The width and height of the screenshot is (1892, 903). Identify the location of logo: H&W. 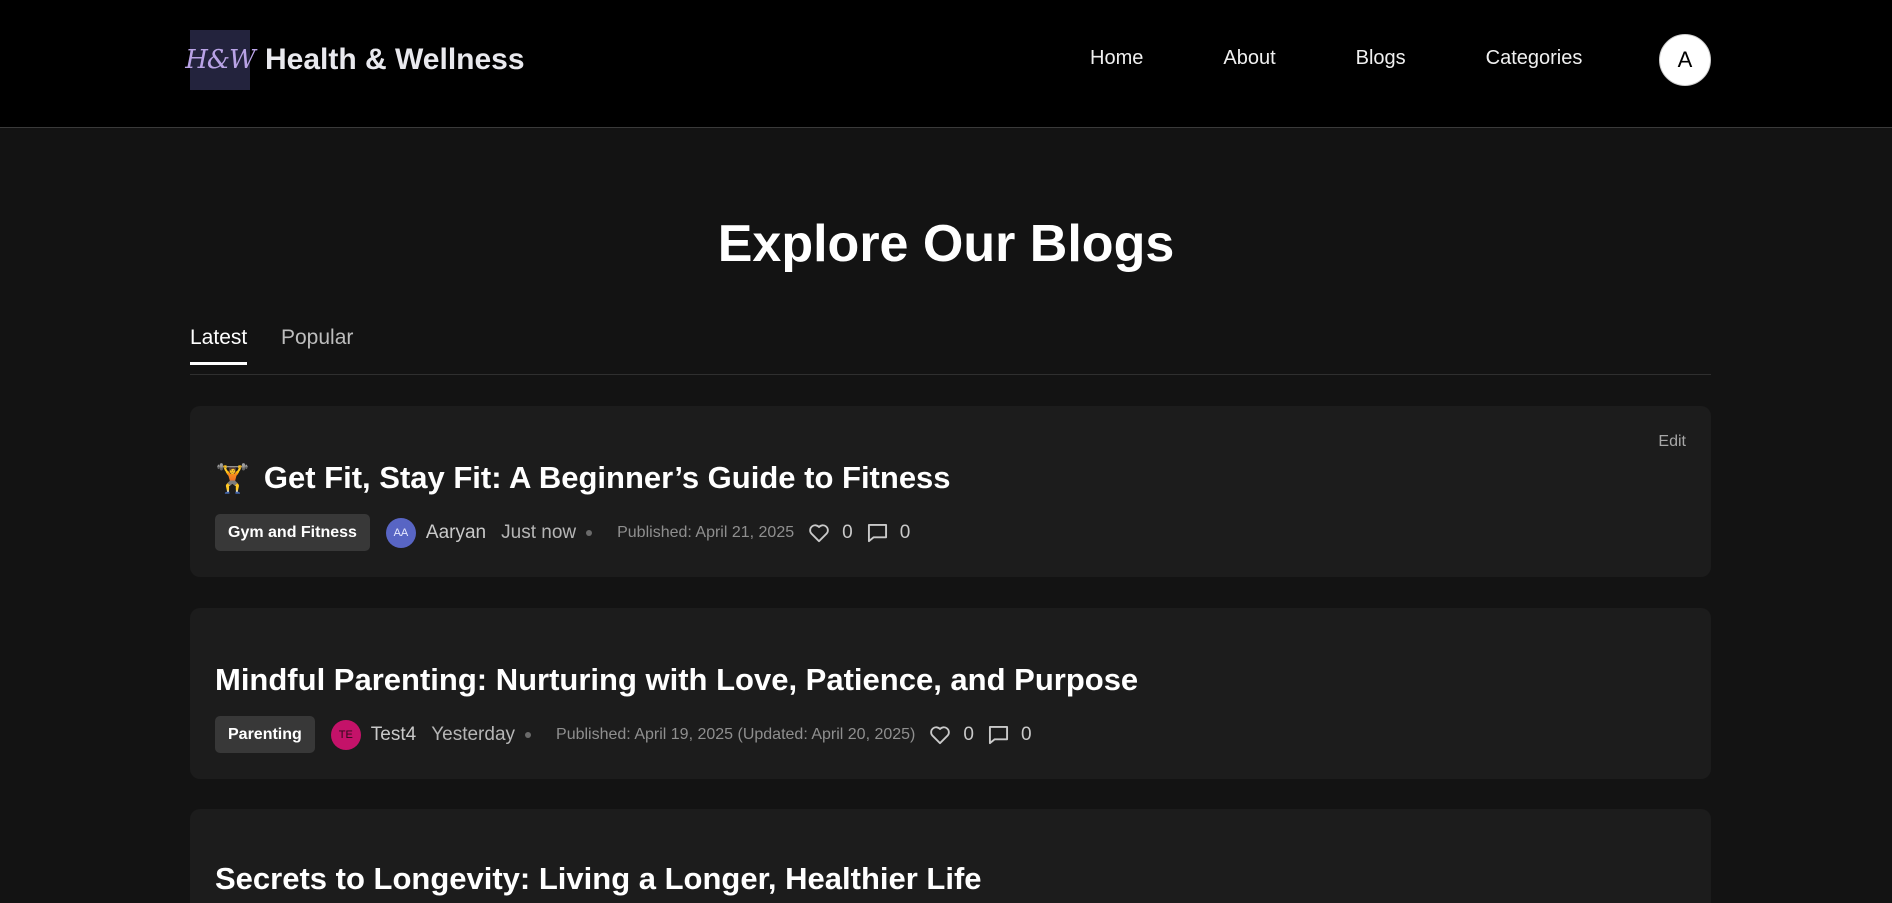
(220, 60).